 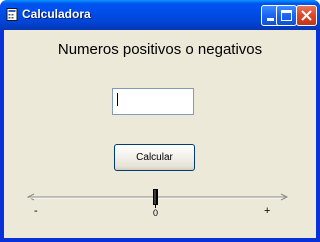 What do you see at coordinates (12, 14) in the screenshot?
I see `app-icon` at bounding box center [12, 14].